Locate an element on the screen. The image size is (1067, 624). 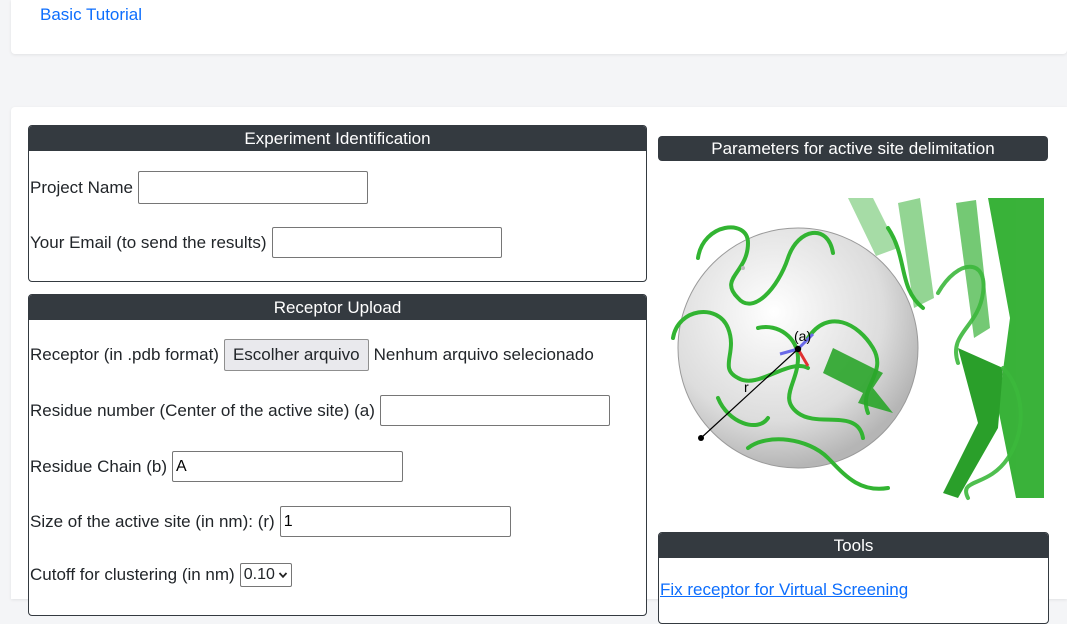
parameters-title: Parameters for active site delimitation is located at coordinates (853, 148).